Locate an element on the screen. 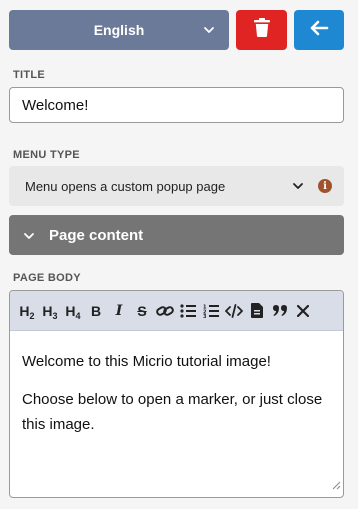 This screenshot has width=358, height=509. editor-toolbar: H2 H3 H4 B I S 123 is located at coordinates (176, 311).